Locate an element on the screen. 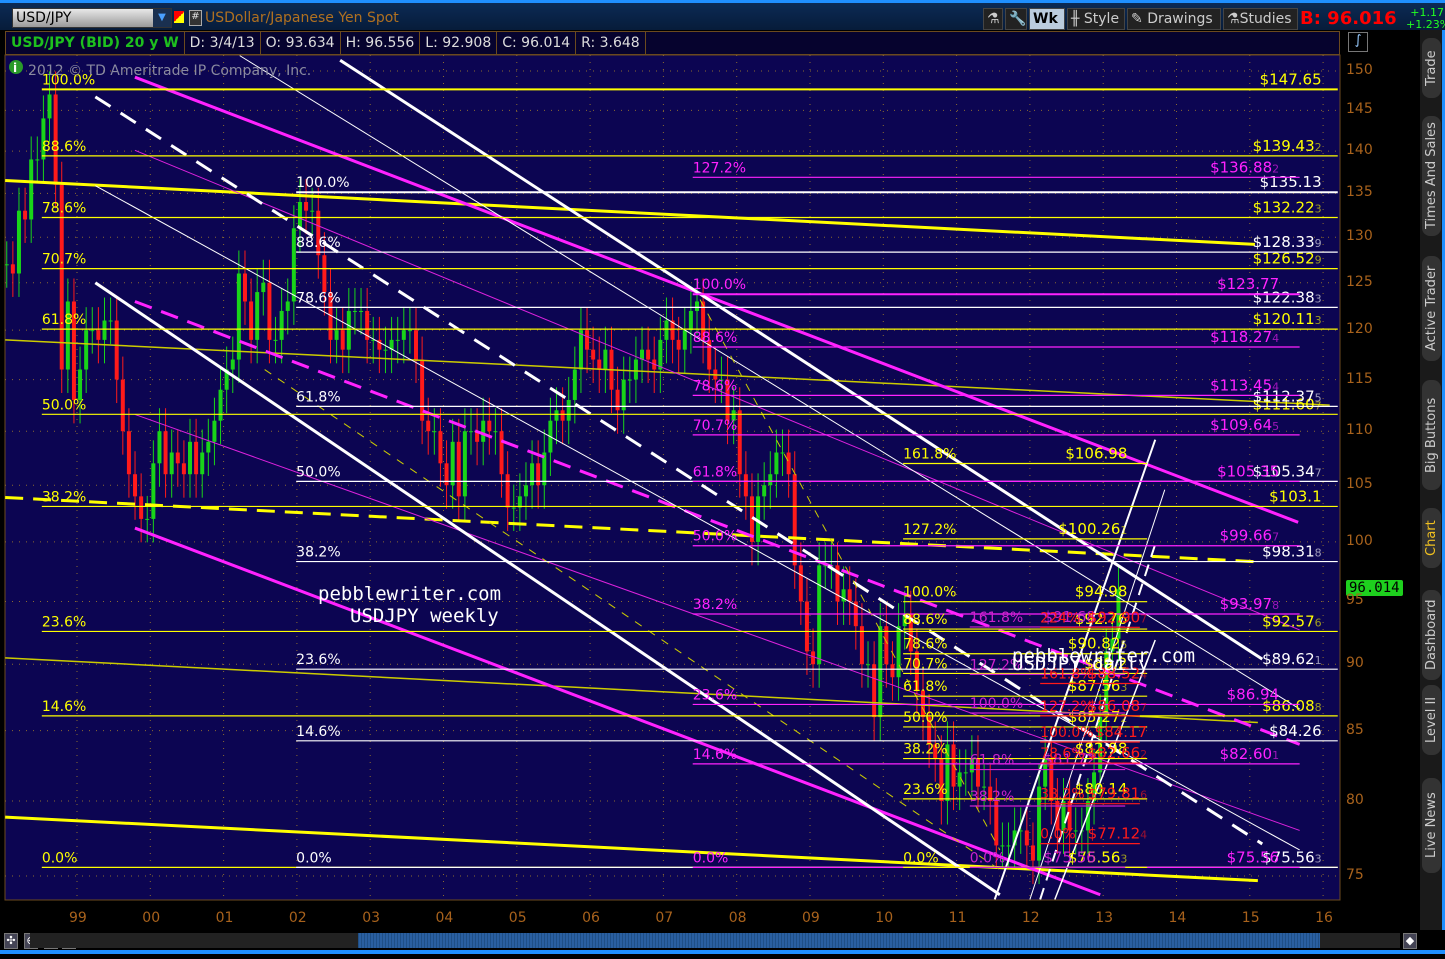  price-tick-label: 130 is located at coordinates (1359, 236).